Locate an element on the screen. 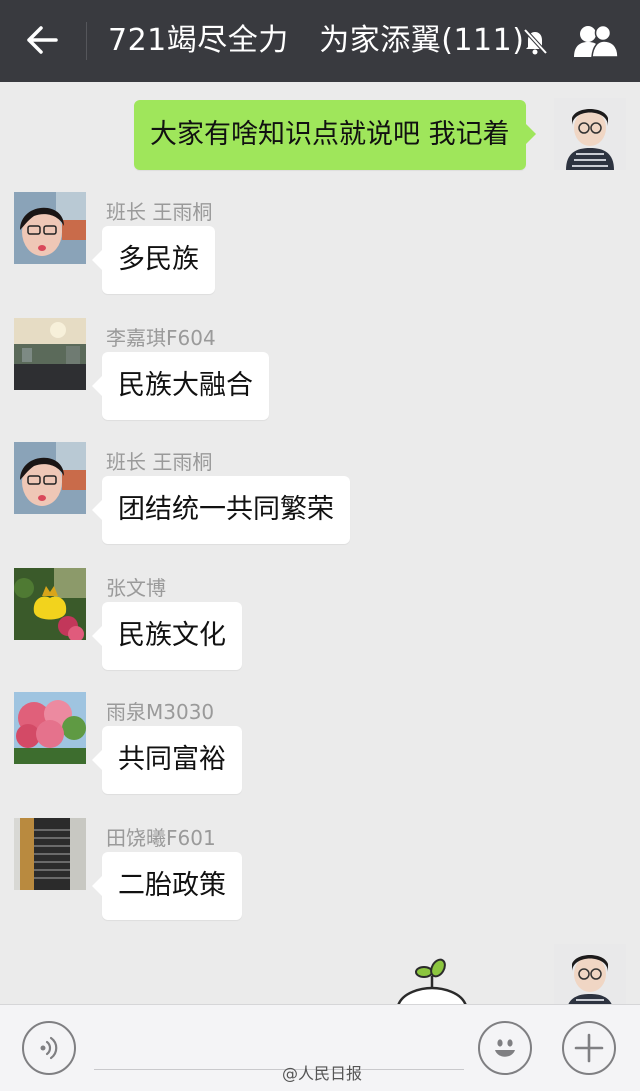  emoji-button is located at coordinates (505, 1048).